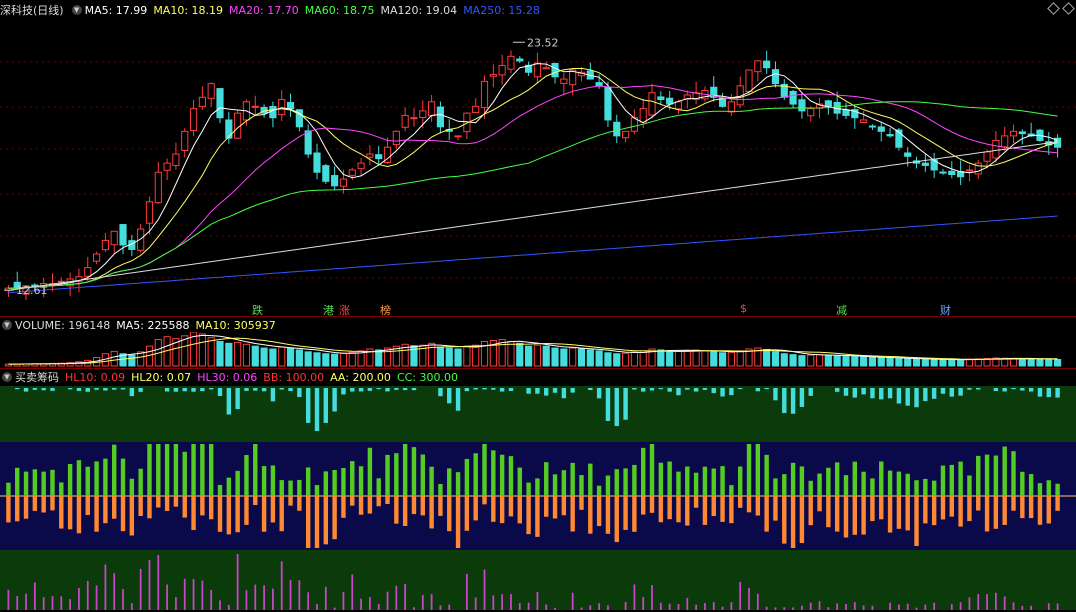 The width and height of the screenshot is (1076, 612). I want to click on event-marker-4: $, so click(743, 308).